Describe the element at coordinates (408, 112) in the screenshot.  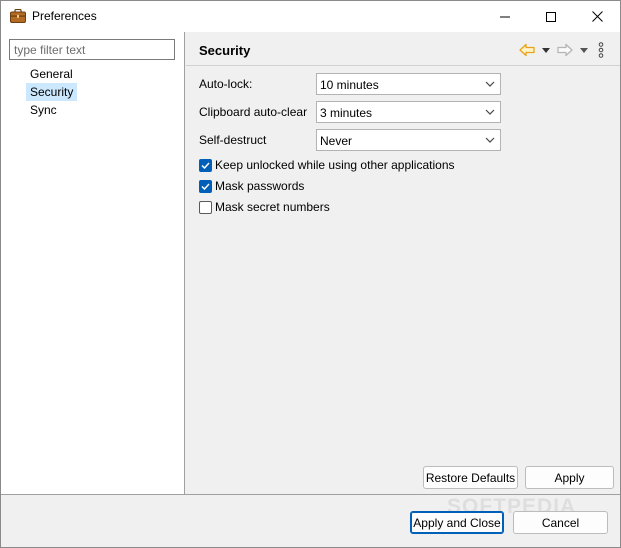
I see `clipboard-select: 3 minutes` at that location.